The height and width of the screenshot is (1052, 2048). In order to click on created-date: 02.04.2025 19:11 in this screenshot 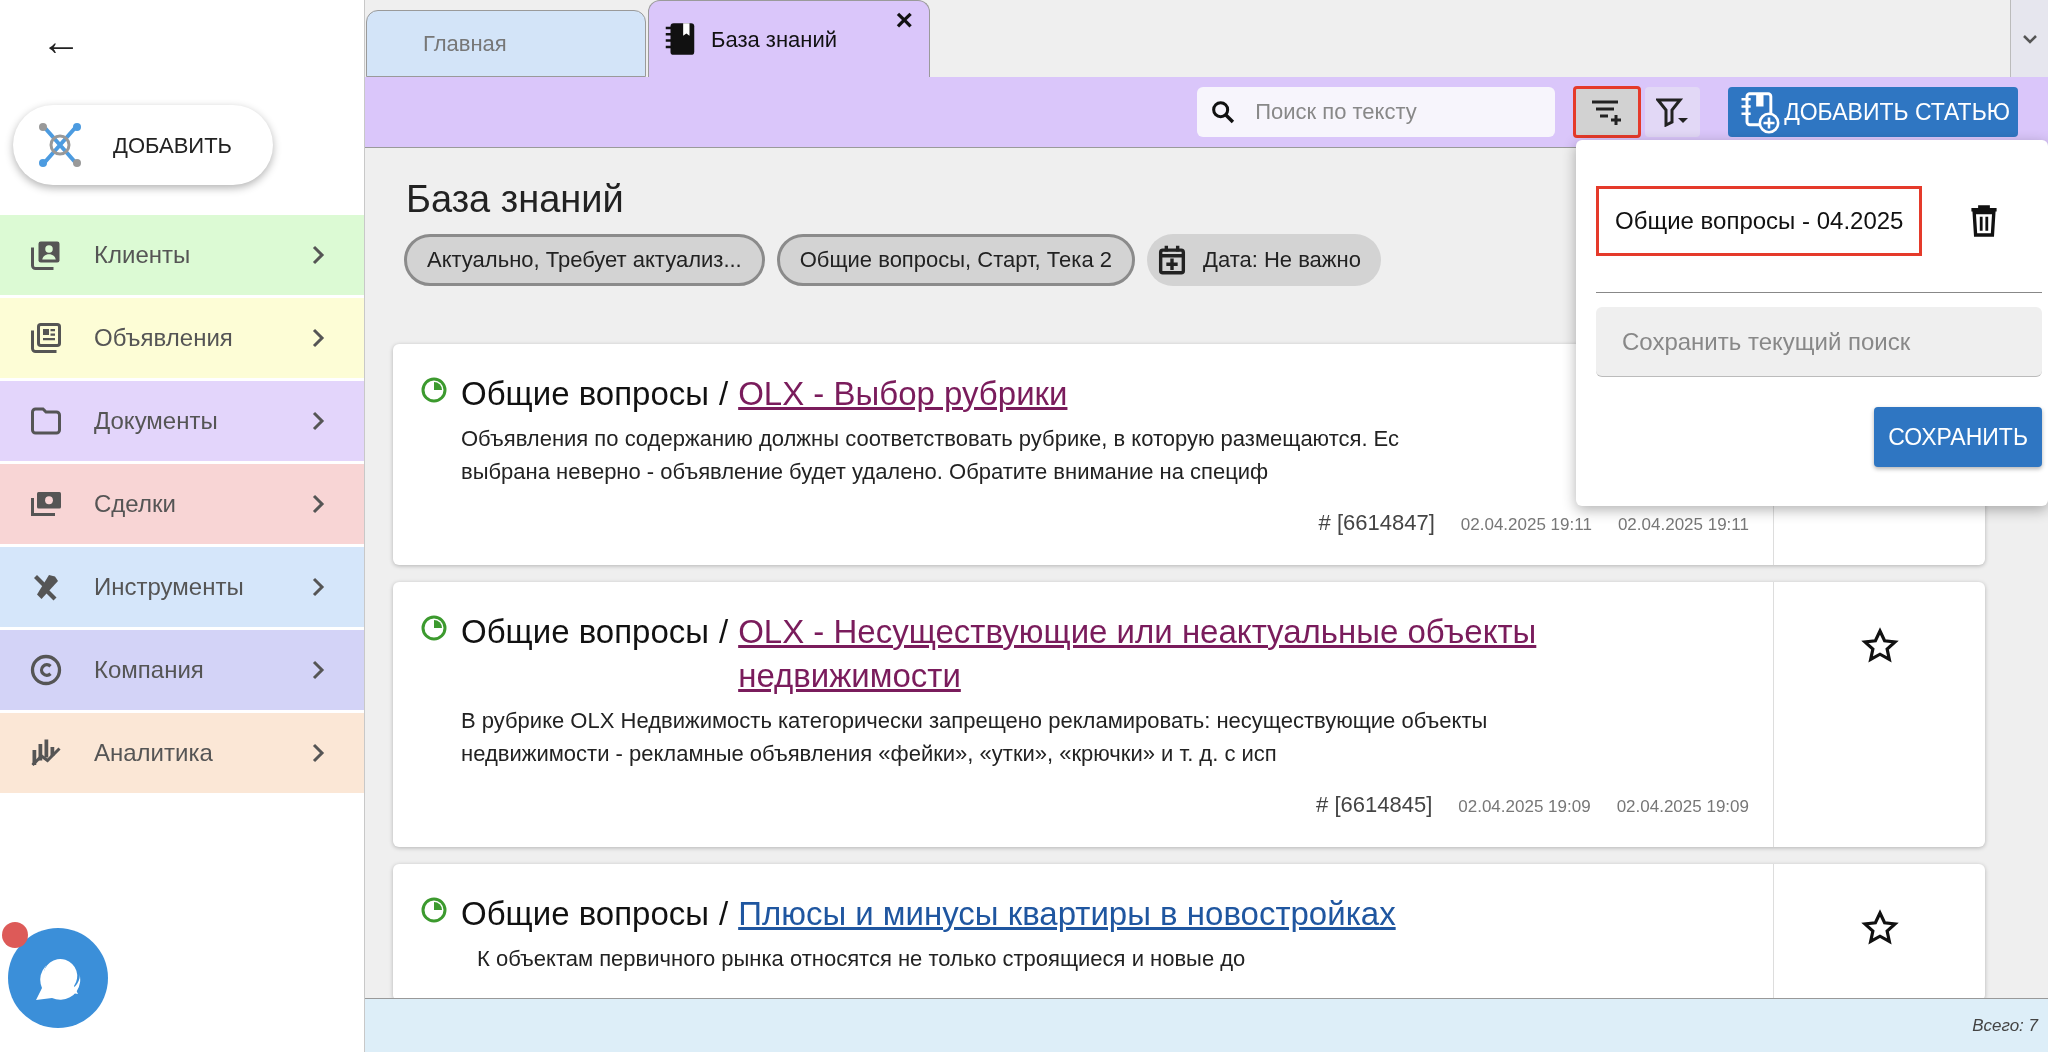, I will do `click(1526, 524)`.